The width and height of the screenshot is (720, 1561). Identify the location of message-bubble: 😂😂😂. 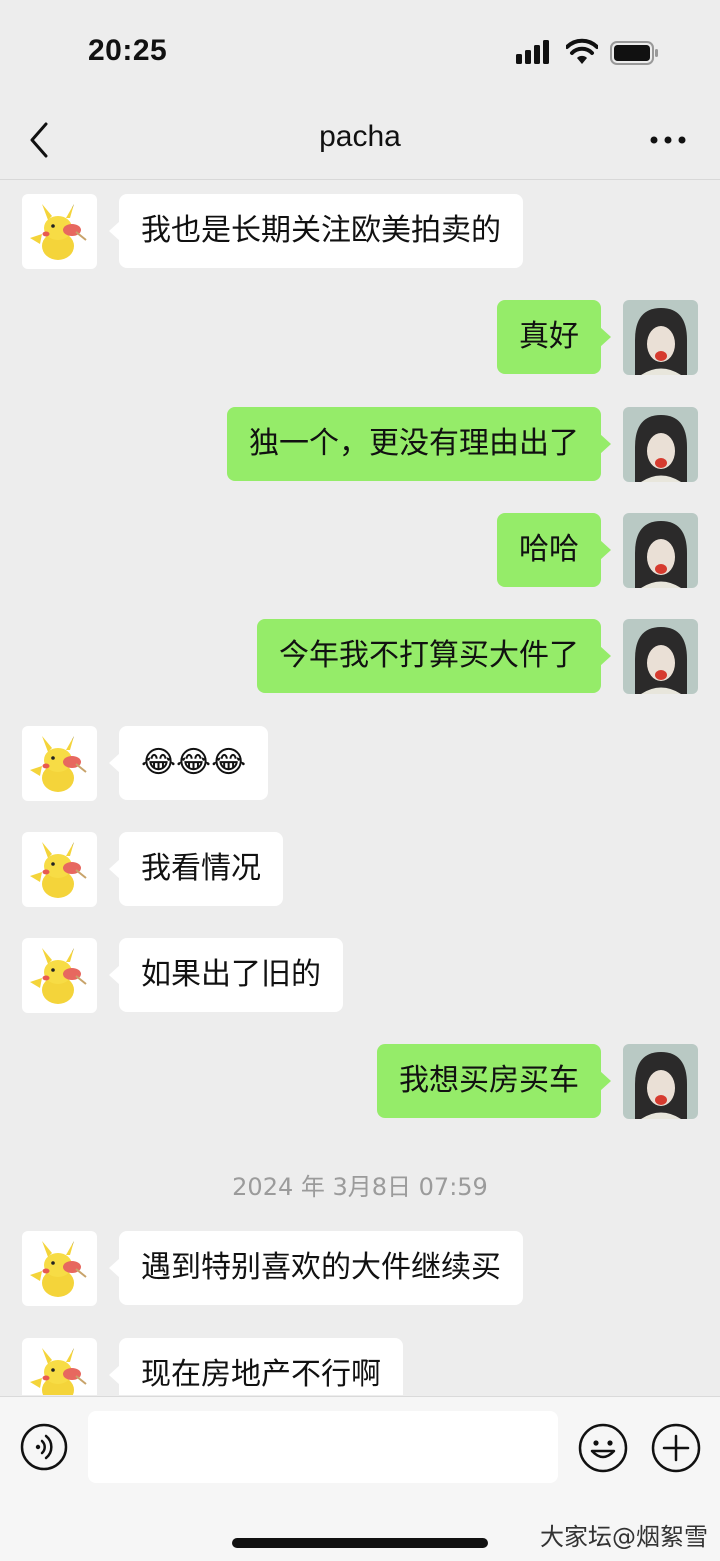
(188, 763).